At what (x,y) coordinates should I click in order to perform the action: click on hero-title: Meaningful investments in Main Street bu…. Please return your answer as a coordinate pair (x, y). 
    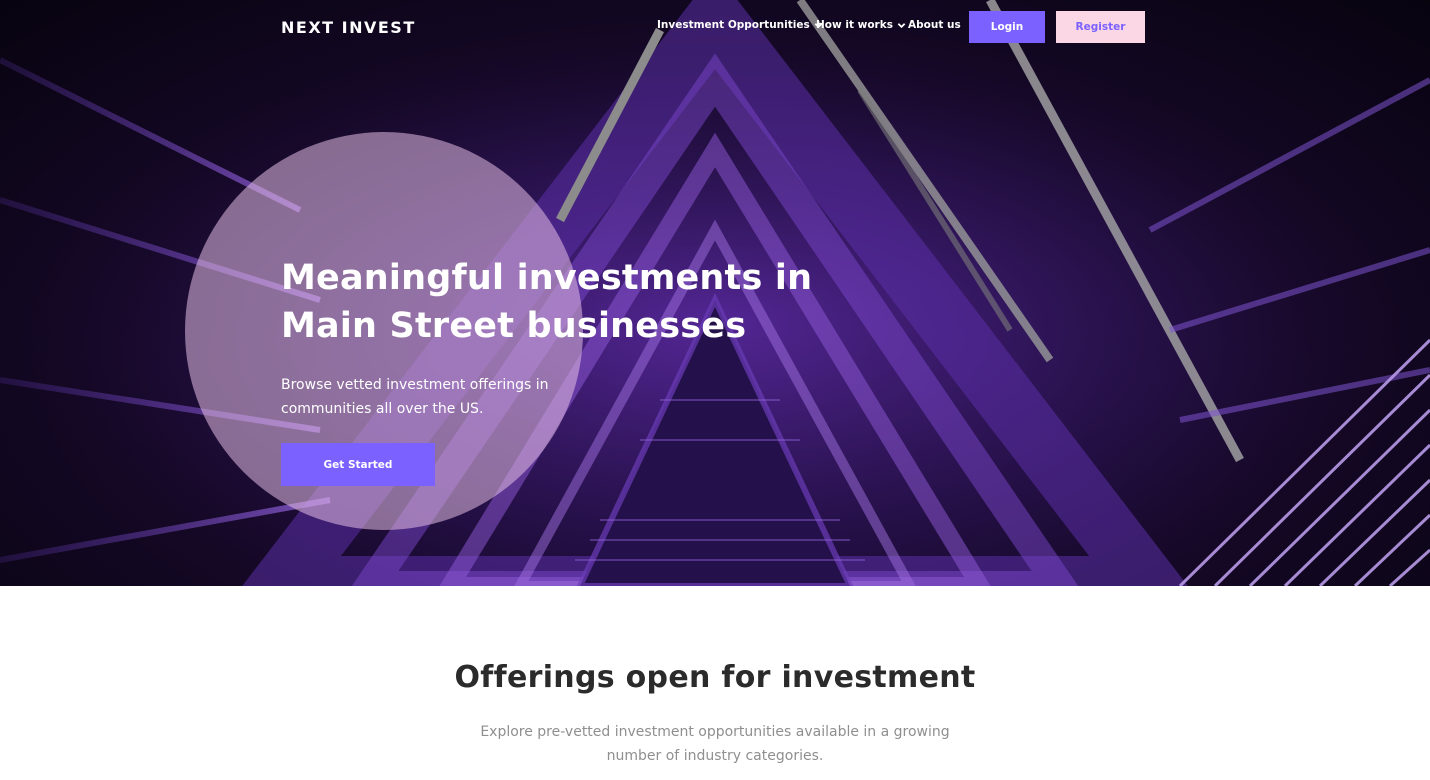
    Looking at the image, I should click on (561, 302).